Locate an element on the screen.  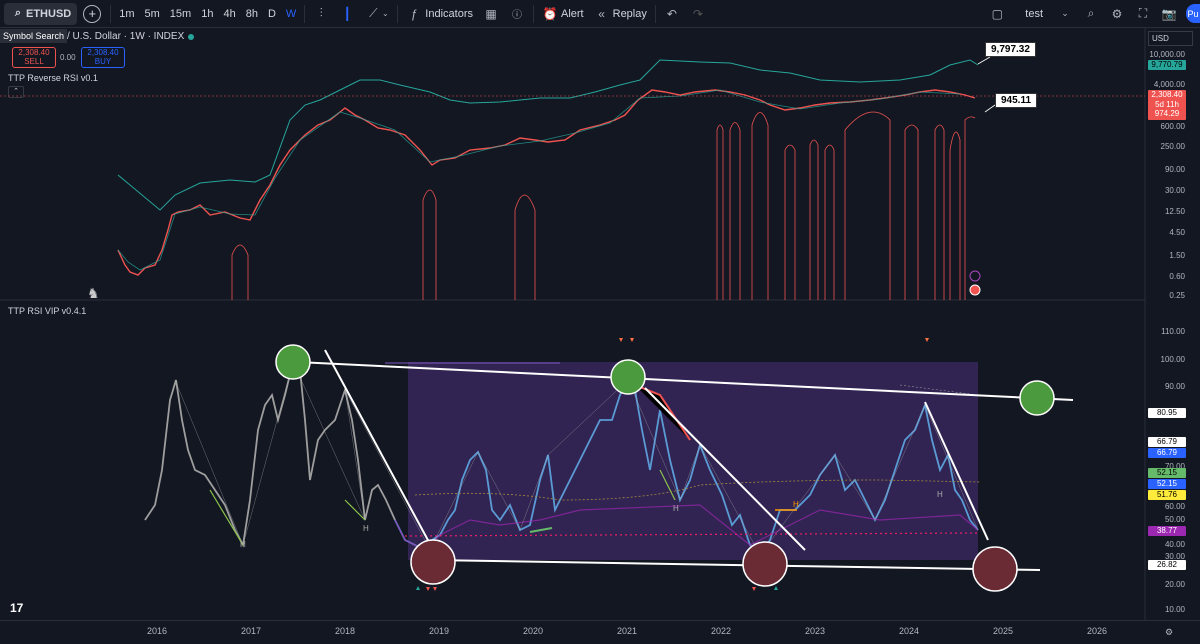
line-chart-type-button: ⟋ ⌄ is located at coordinates (377, 14).